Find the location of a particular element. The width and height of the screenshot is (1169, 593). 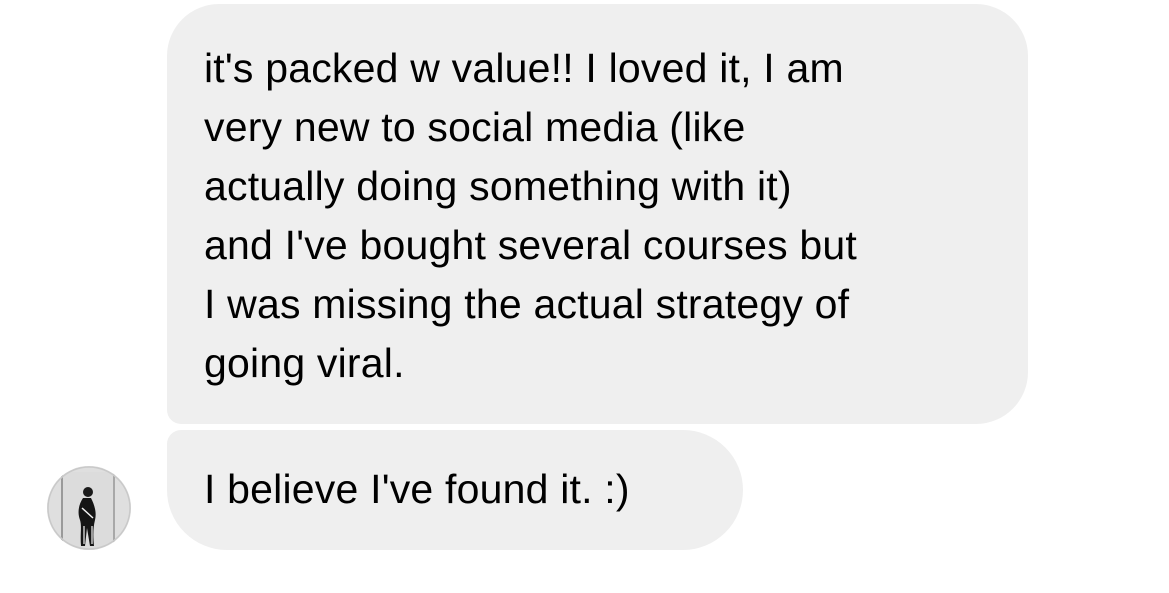

profile-photo-icon is located at coordinates (89, 508).